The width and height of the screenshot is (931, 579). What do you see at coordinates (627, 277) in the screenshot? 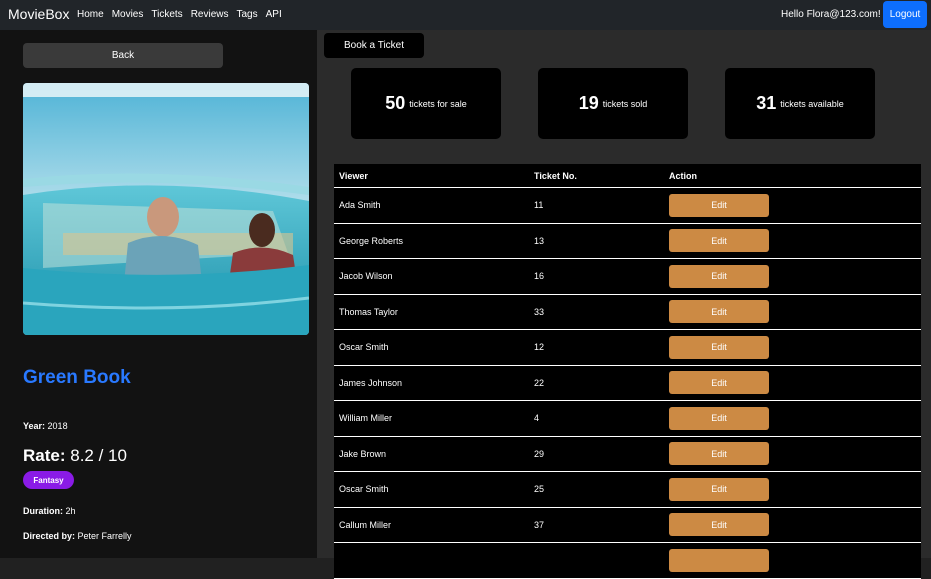
I see `table-row: Jacob Wilson 16 Edit` at bounding box center [627, 277].